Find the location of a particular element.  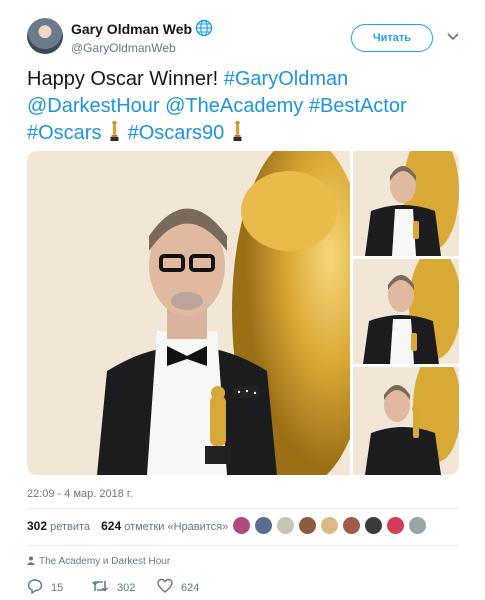

tweet-text-plain: Happy Oscar Winner! is located at coordinates (125, 79).